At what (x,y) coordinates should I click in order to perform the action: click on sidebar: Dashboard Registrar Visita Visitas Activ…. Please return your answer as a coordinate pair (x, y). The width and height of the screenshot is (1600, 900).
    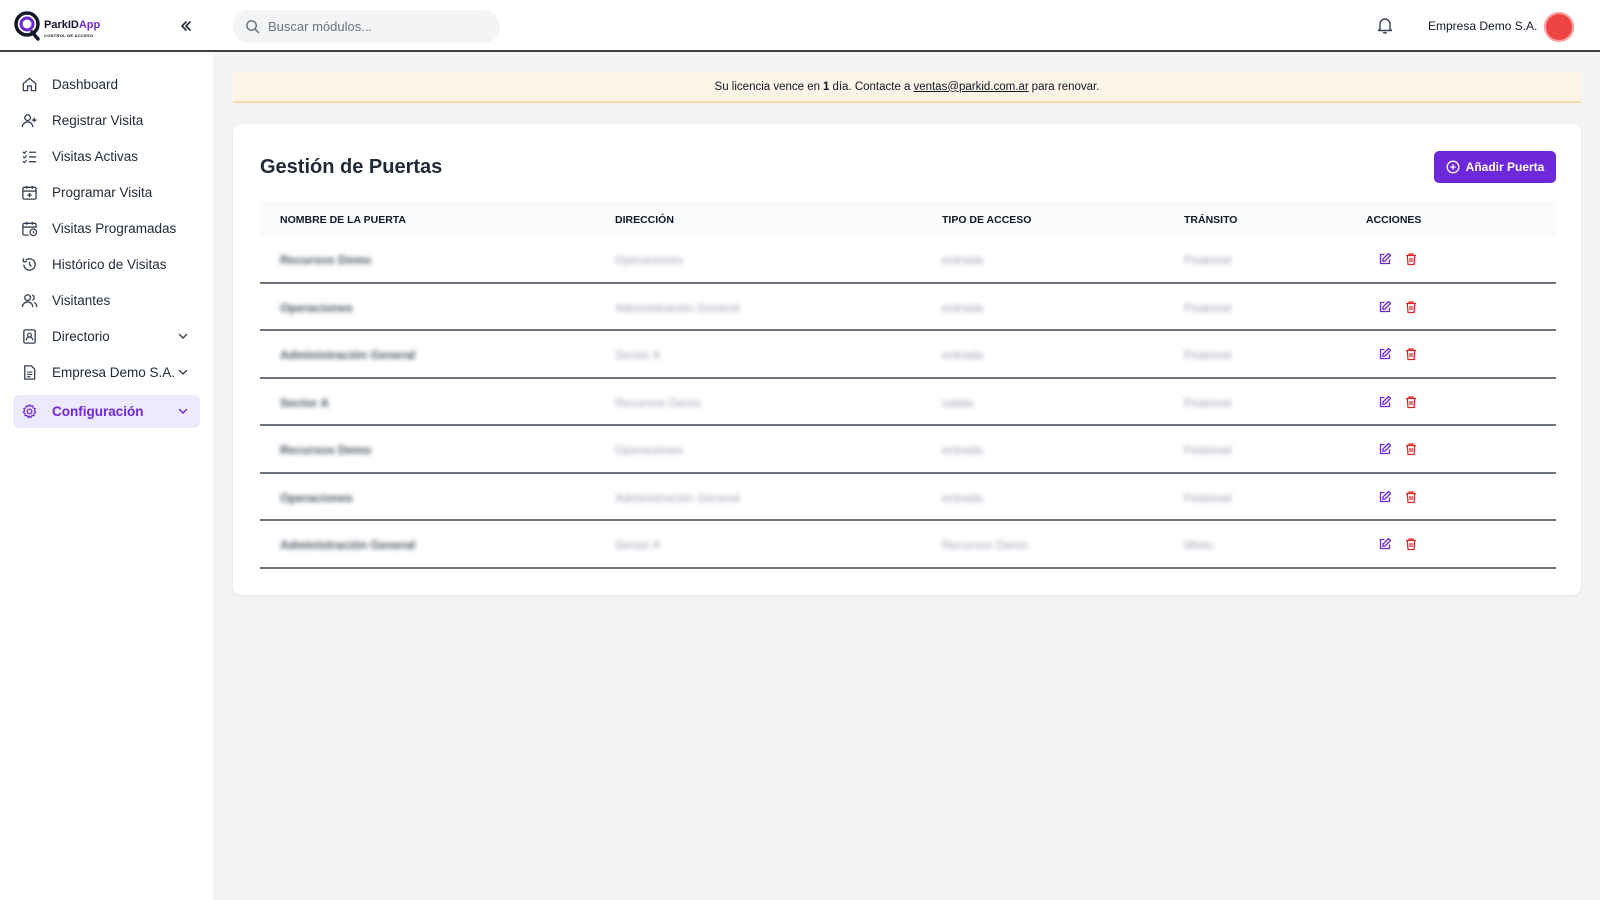
    Looking at the image, I should click on (106, 476).